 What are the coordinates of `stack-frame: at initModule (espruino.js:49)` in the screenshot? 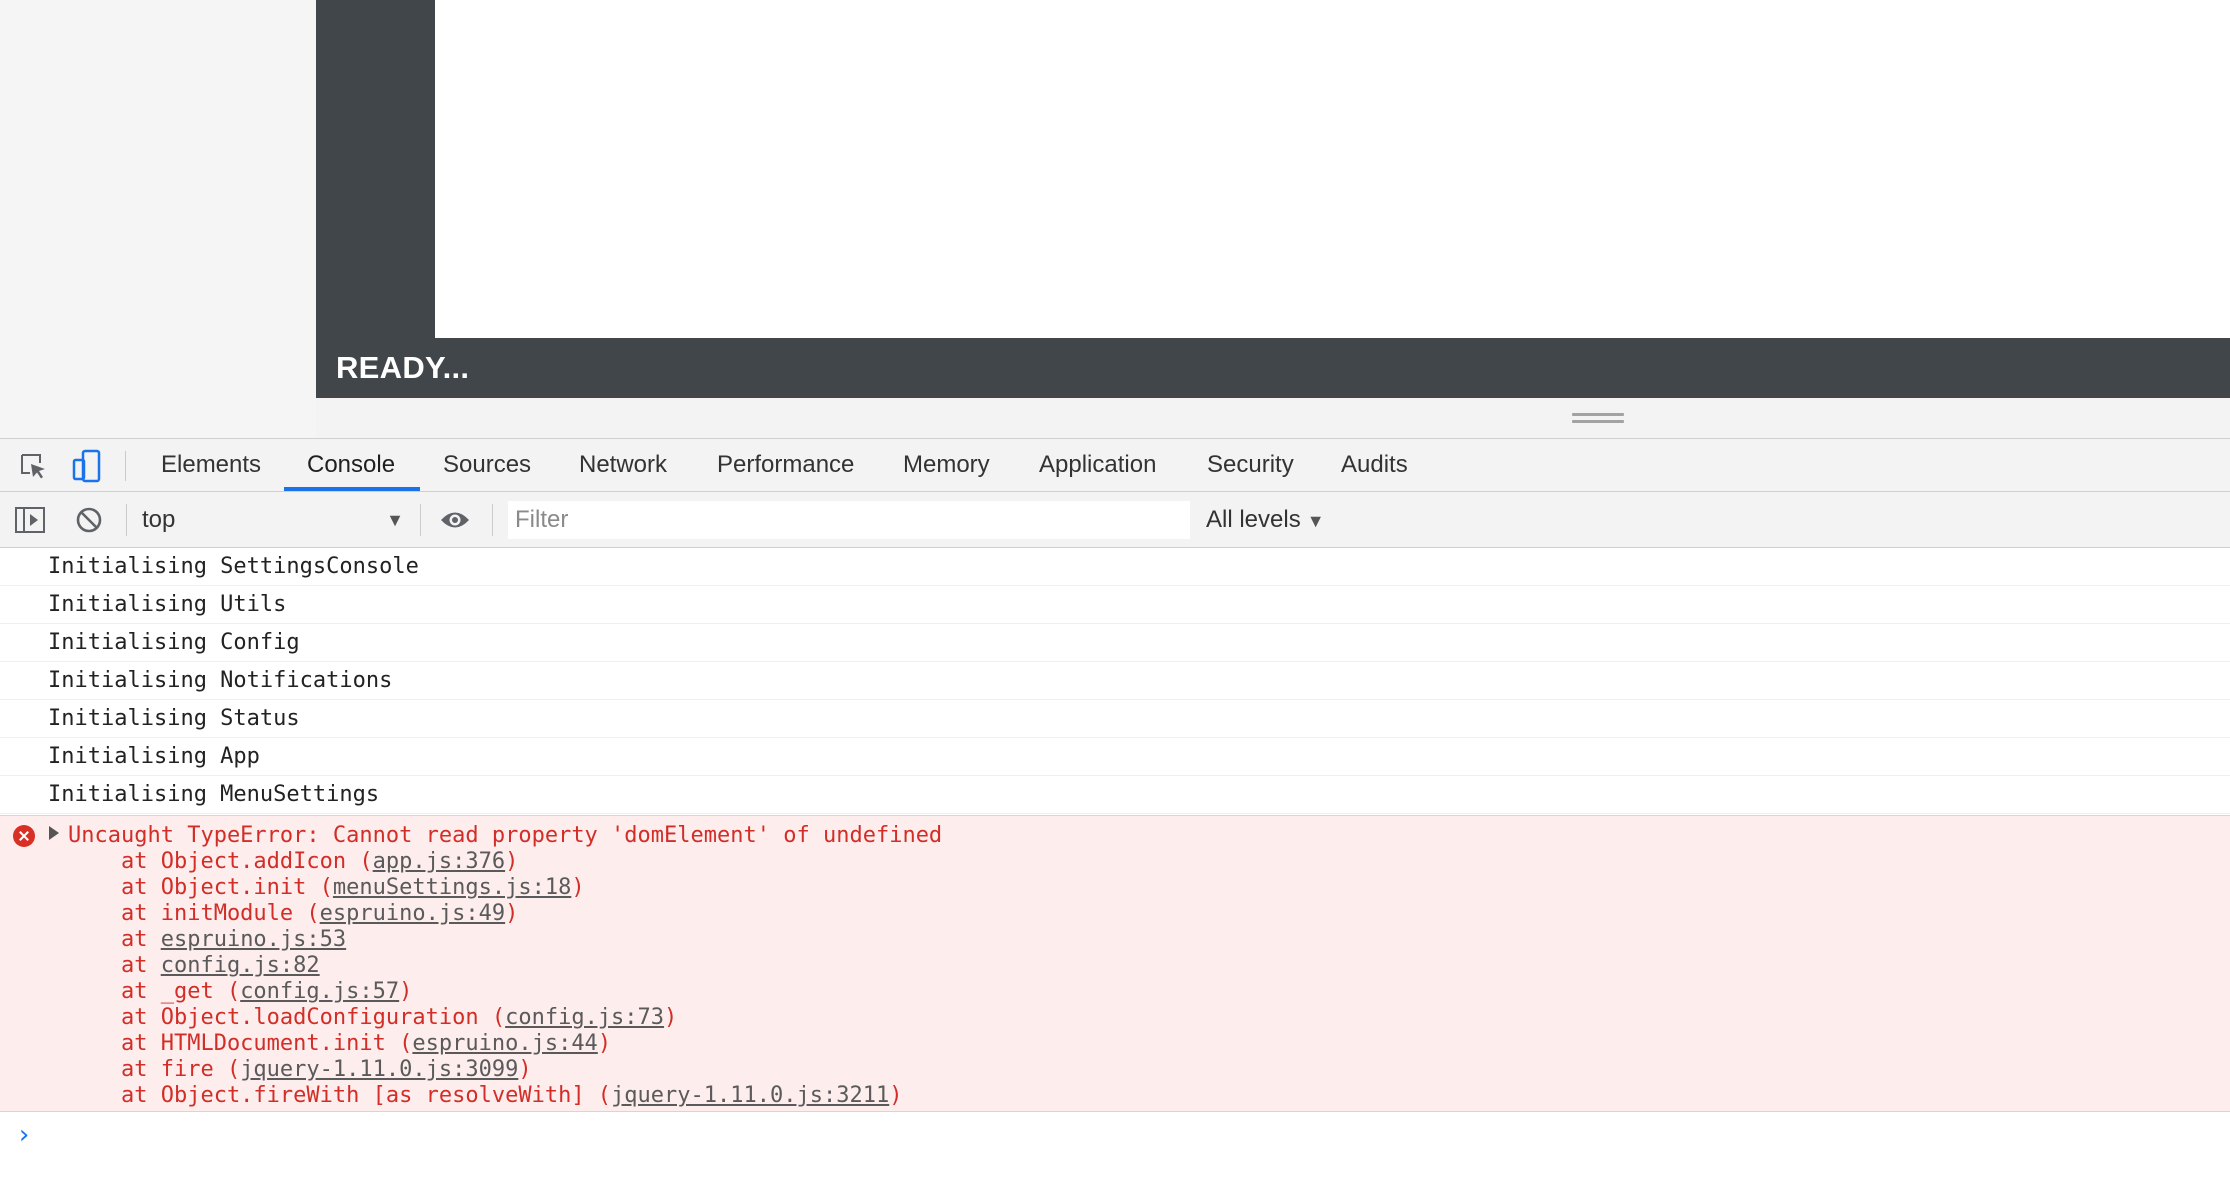 It's located at (293, 913).